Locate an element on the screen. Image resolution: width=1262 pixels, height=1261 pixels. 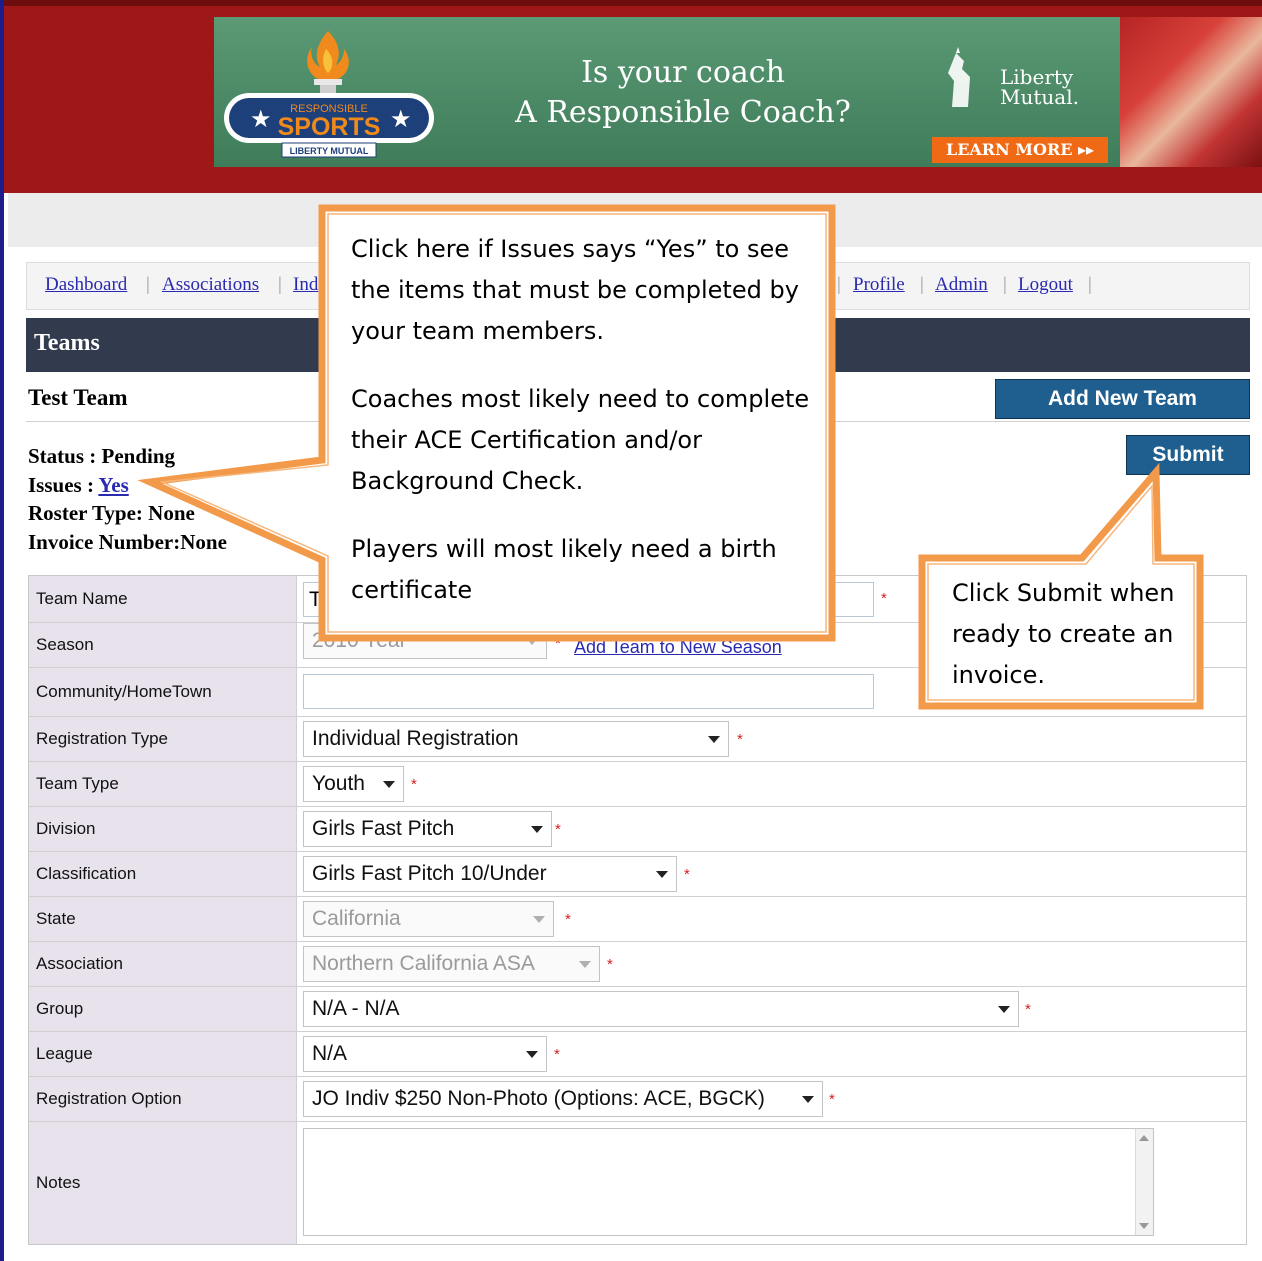
registration-type-value: Individual Registration is located at coordinates (415, 738).